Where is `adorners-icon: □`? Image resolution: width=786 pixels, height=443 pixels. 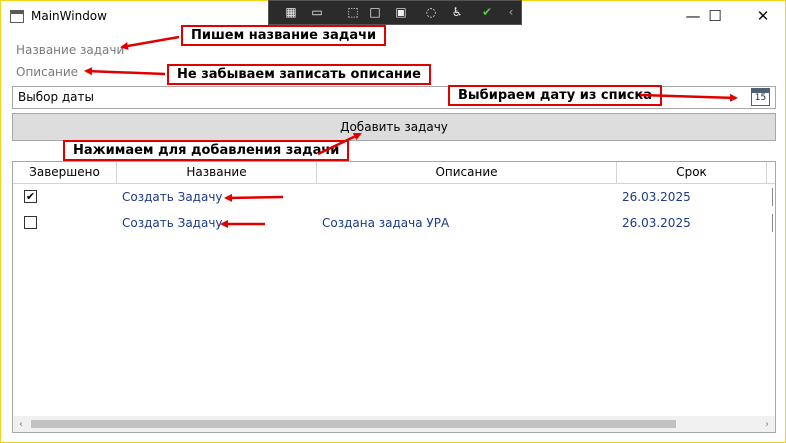 adorners-icon: □ is located at coordinates (375, 12).